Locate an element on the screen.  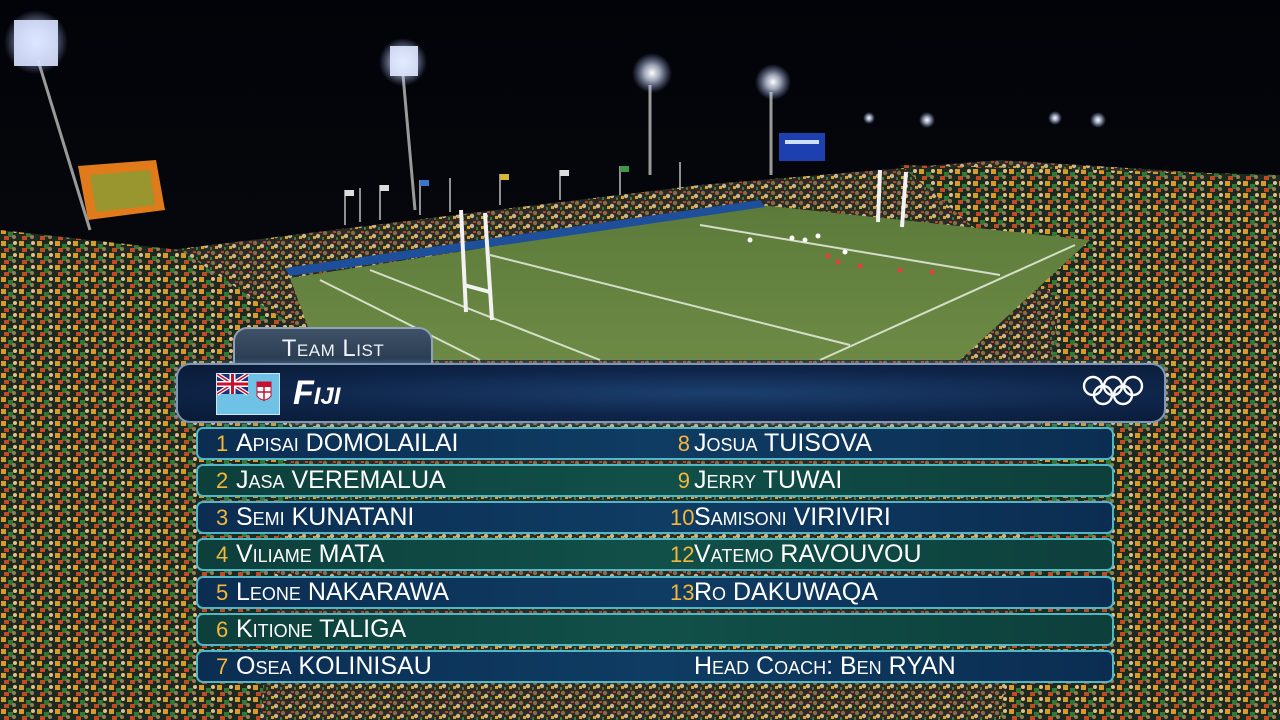
roster-row-6: 6 Kitione TALIGA is located at coordinates (655, 629).